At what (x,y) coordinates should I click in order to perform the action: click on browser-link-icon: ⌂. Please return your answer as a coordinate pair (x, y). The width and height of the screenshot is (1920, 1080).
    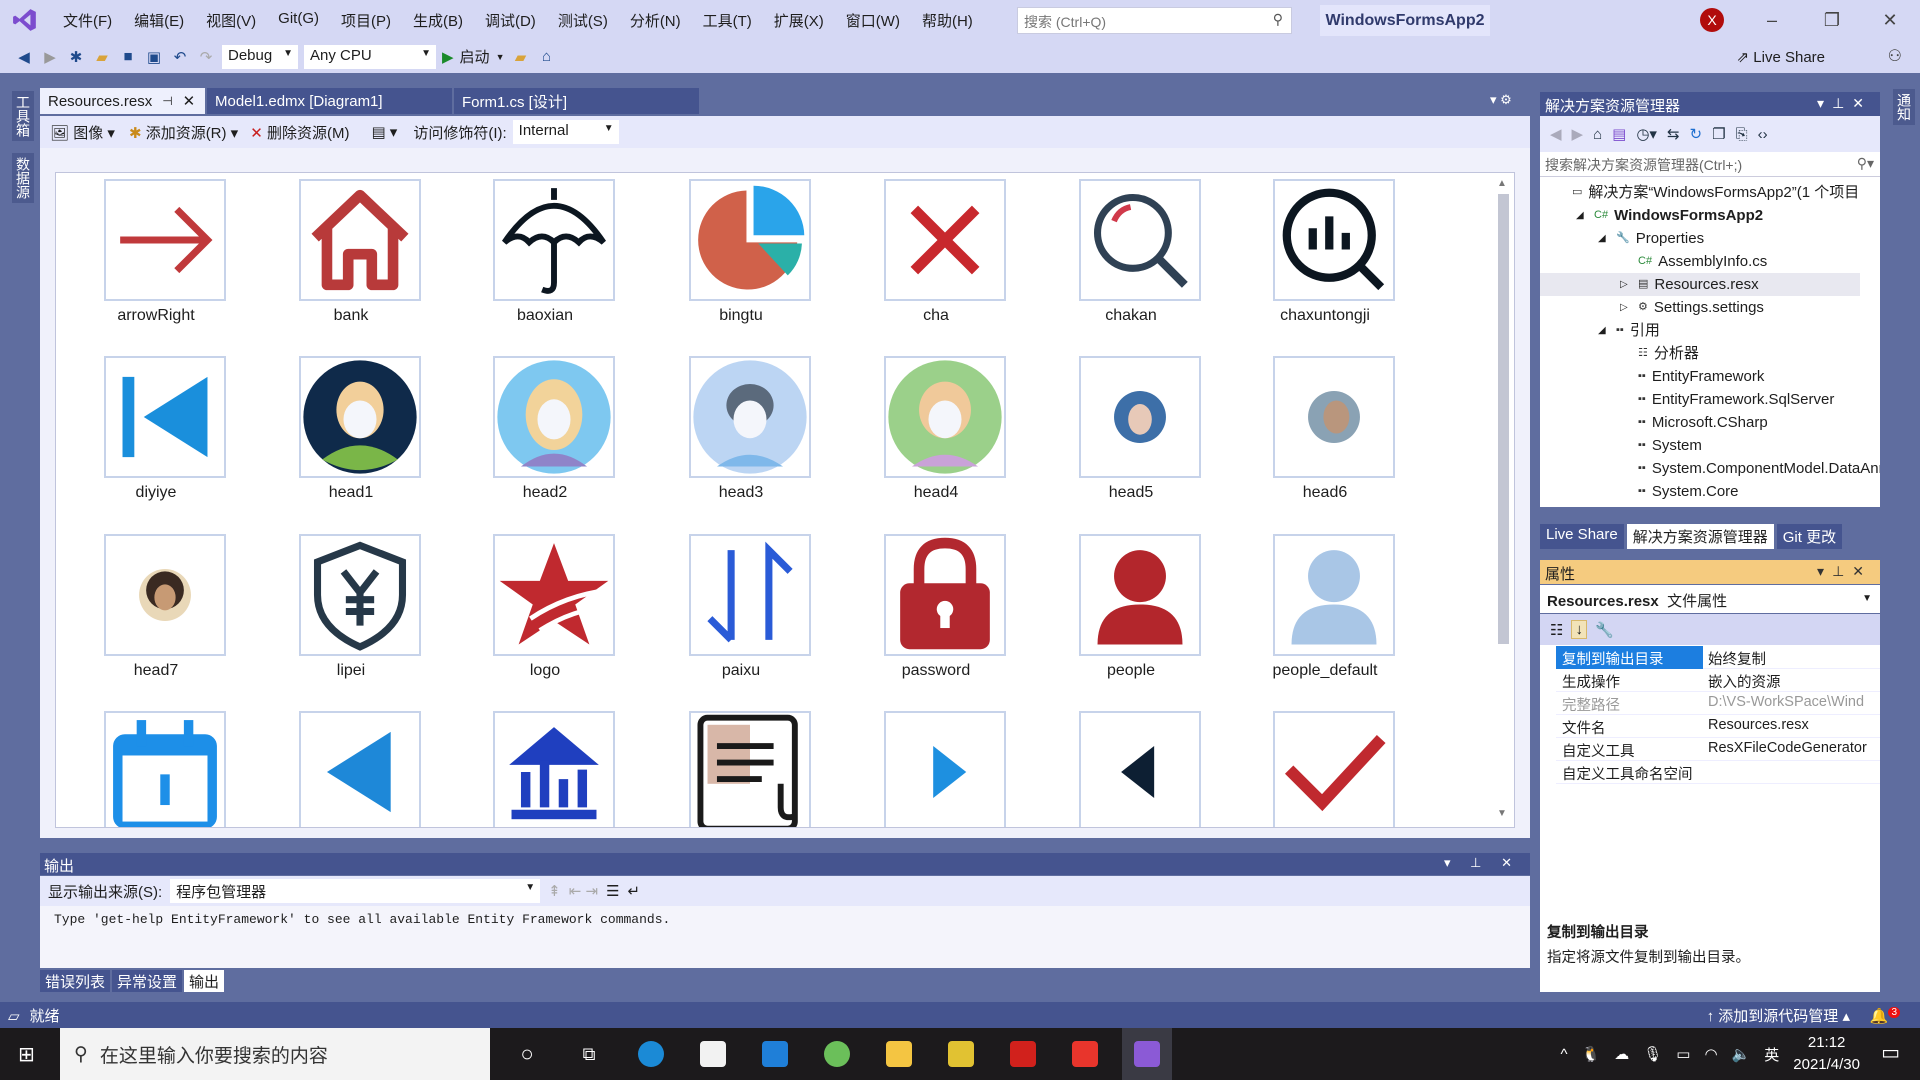
    Looking at the image, I should click on (546, 57).